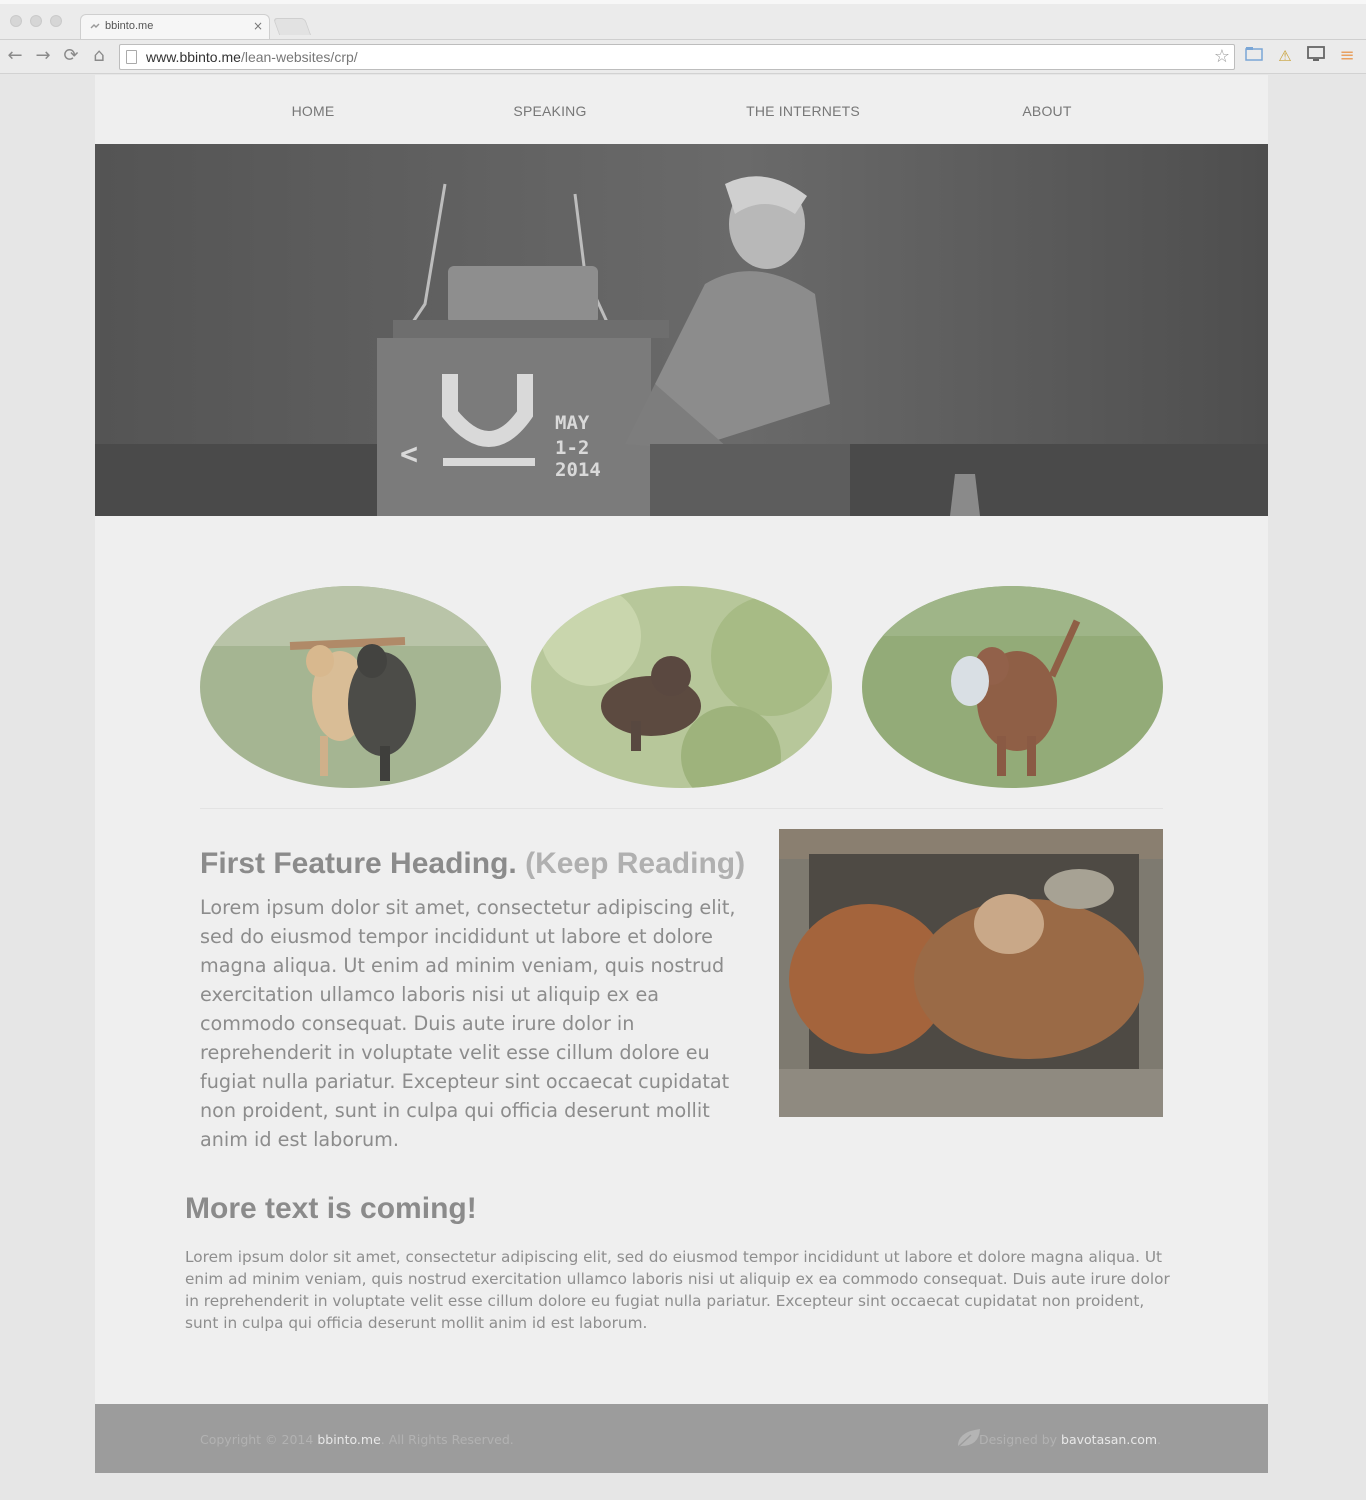 This screenshot has width=1366, height=1500. What do you see at coordinates (1316, 56) in the screenshot?
I see `cast-extension-icon` at bounding box center [1316, 56].